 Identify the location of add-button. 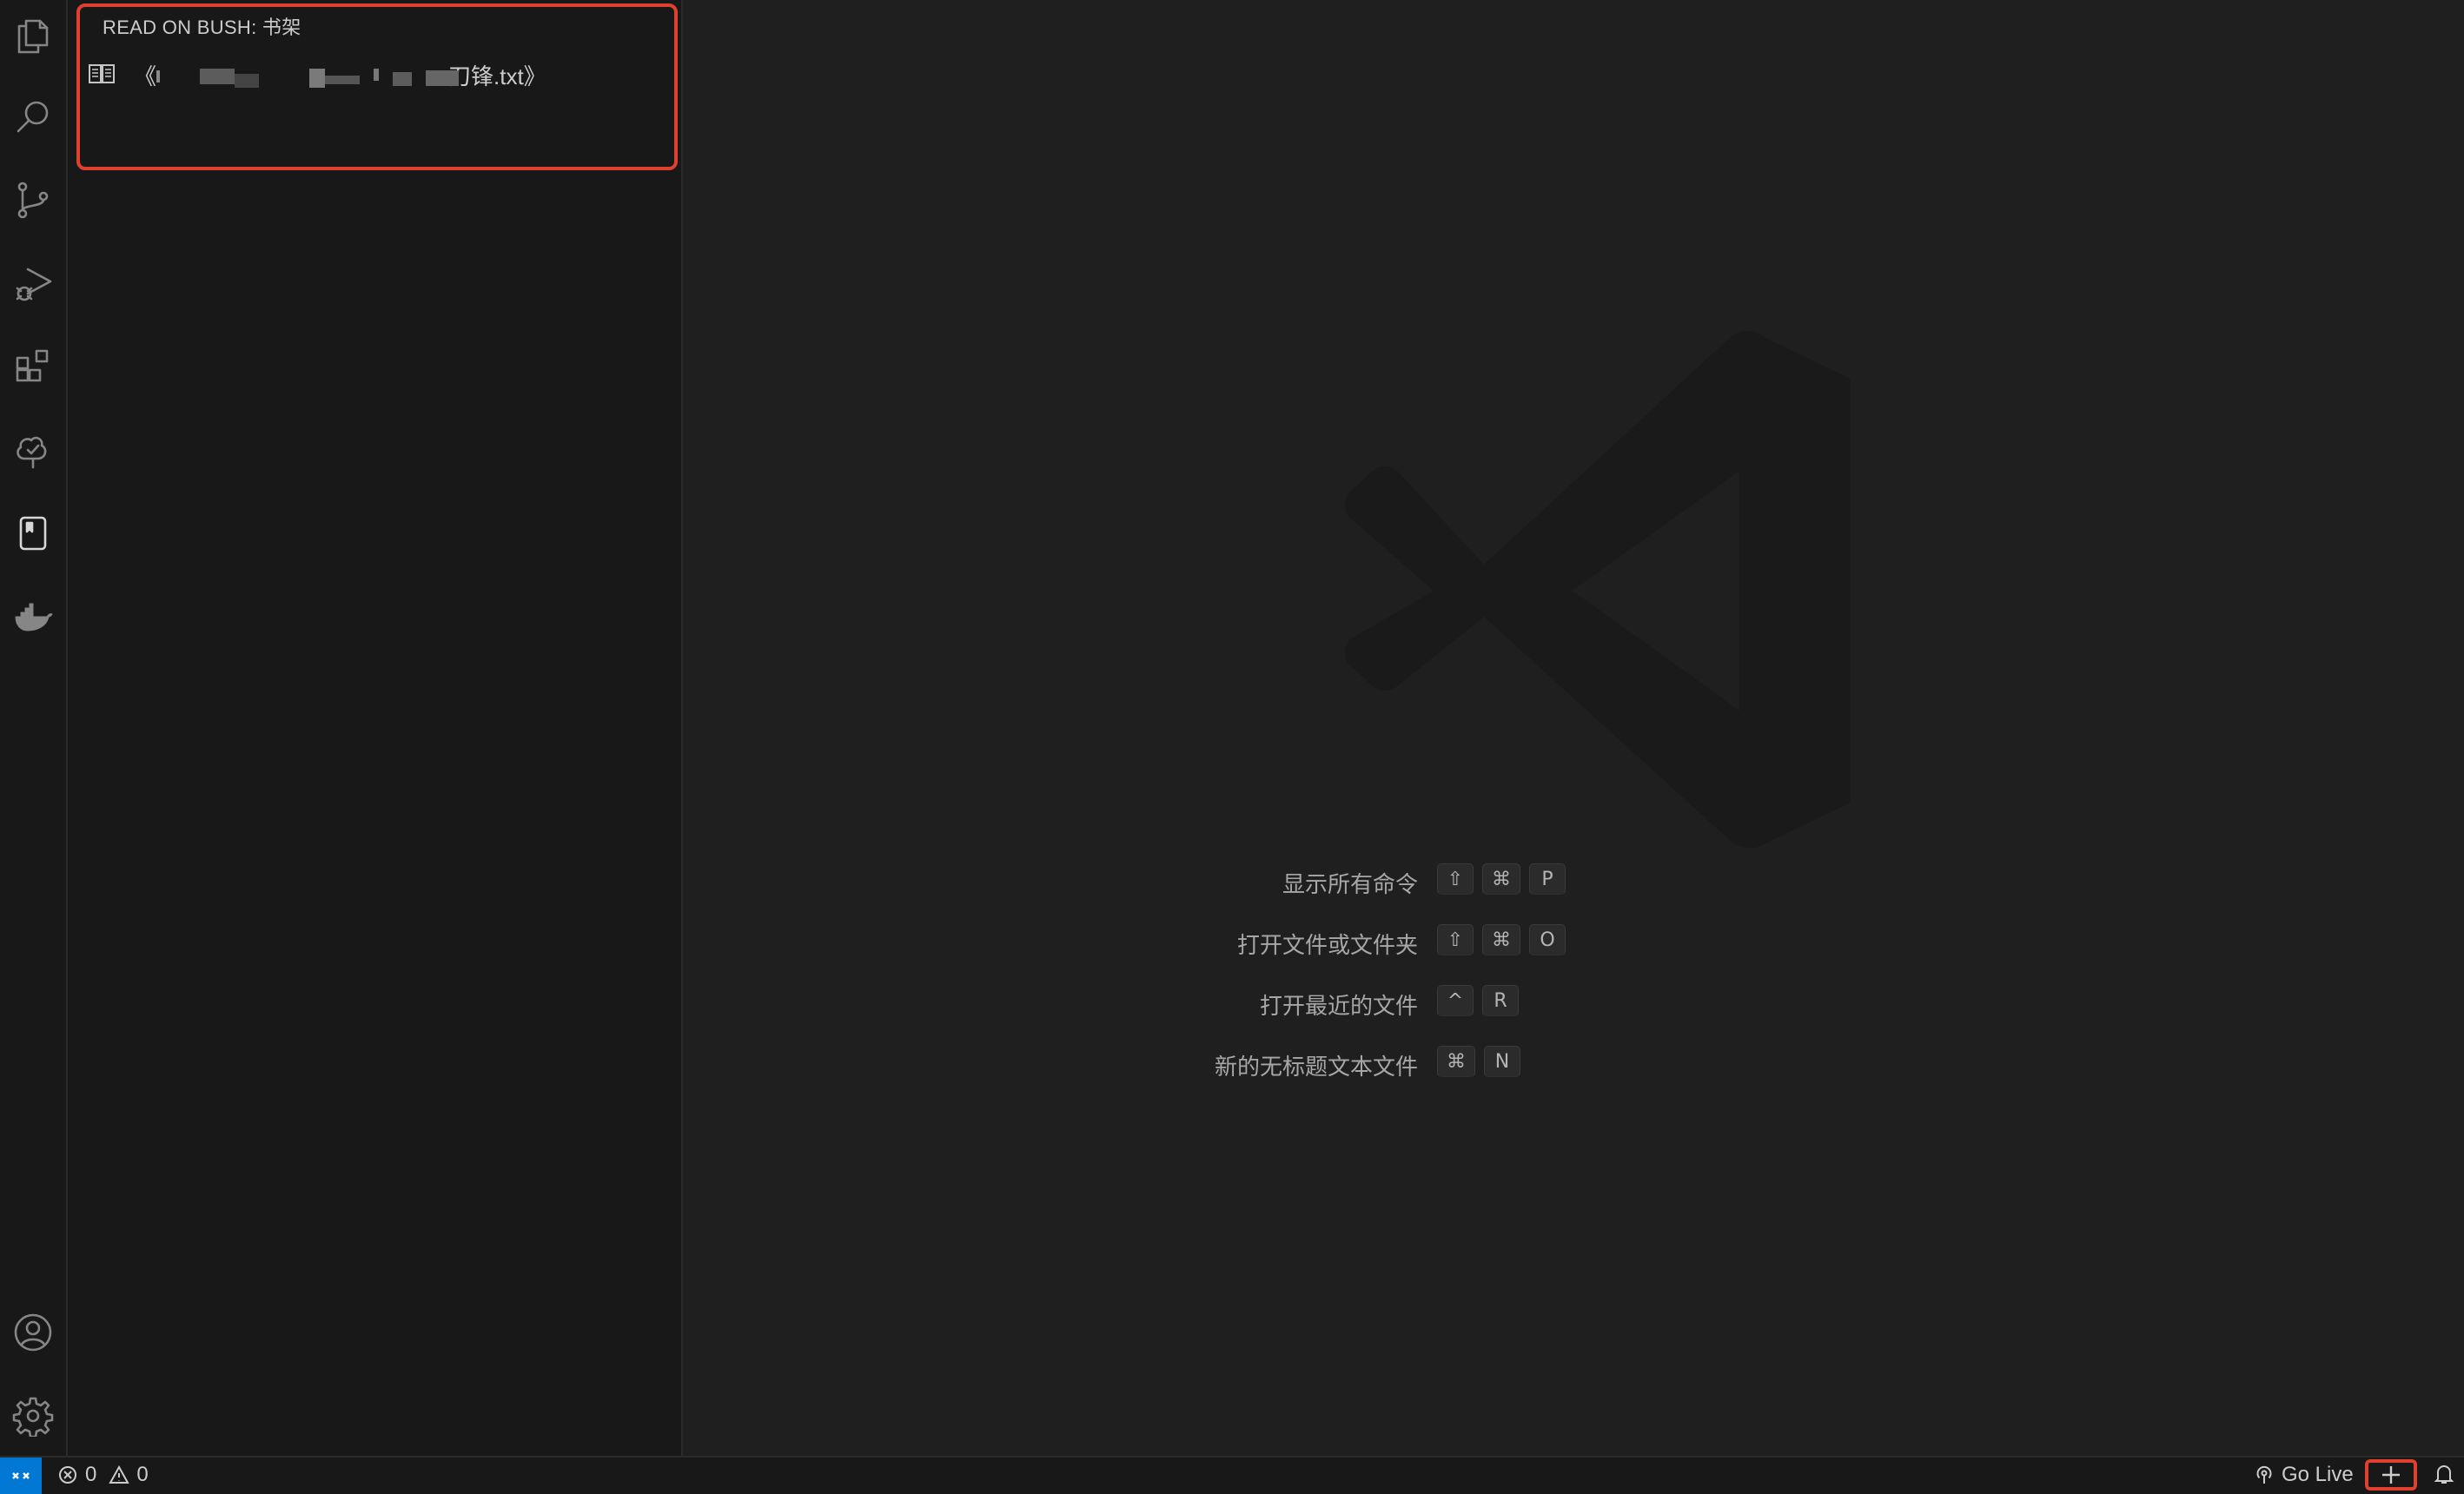
(2391, 1475).